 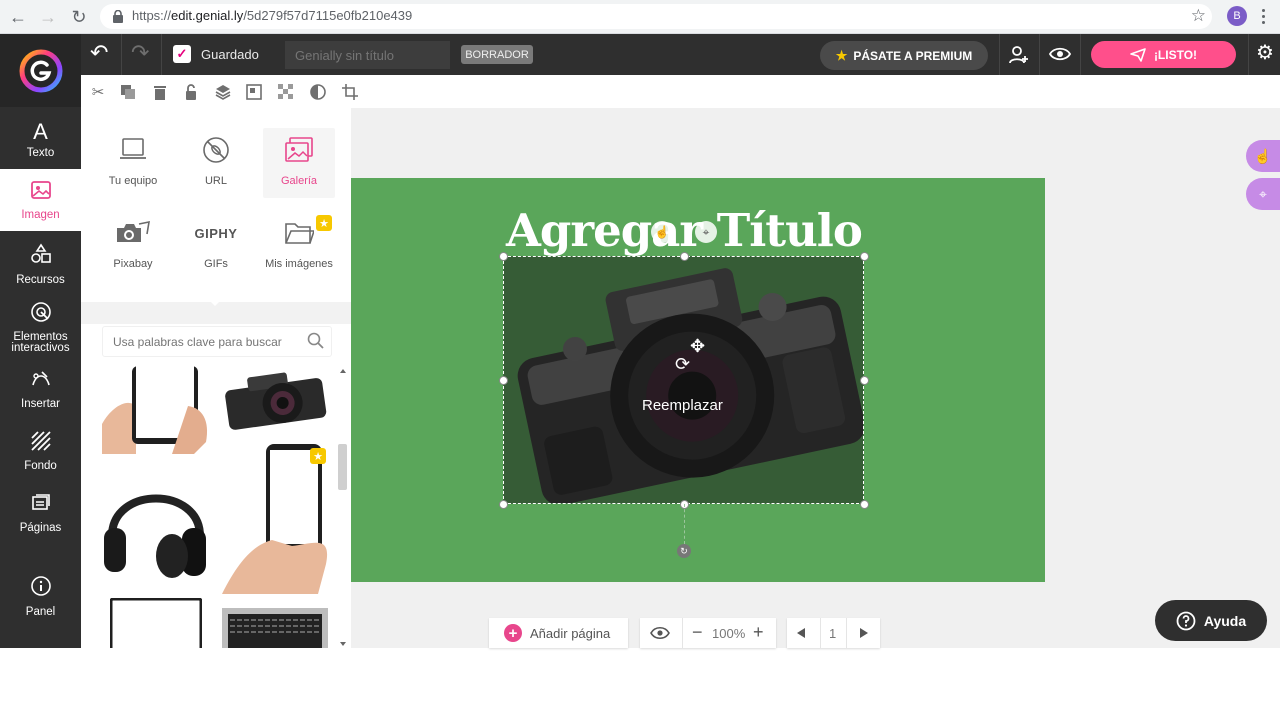 I want to click on filter-icon, so click(x=318, y=92).